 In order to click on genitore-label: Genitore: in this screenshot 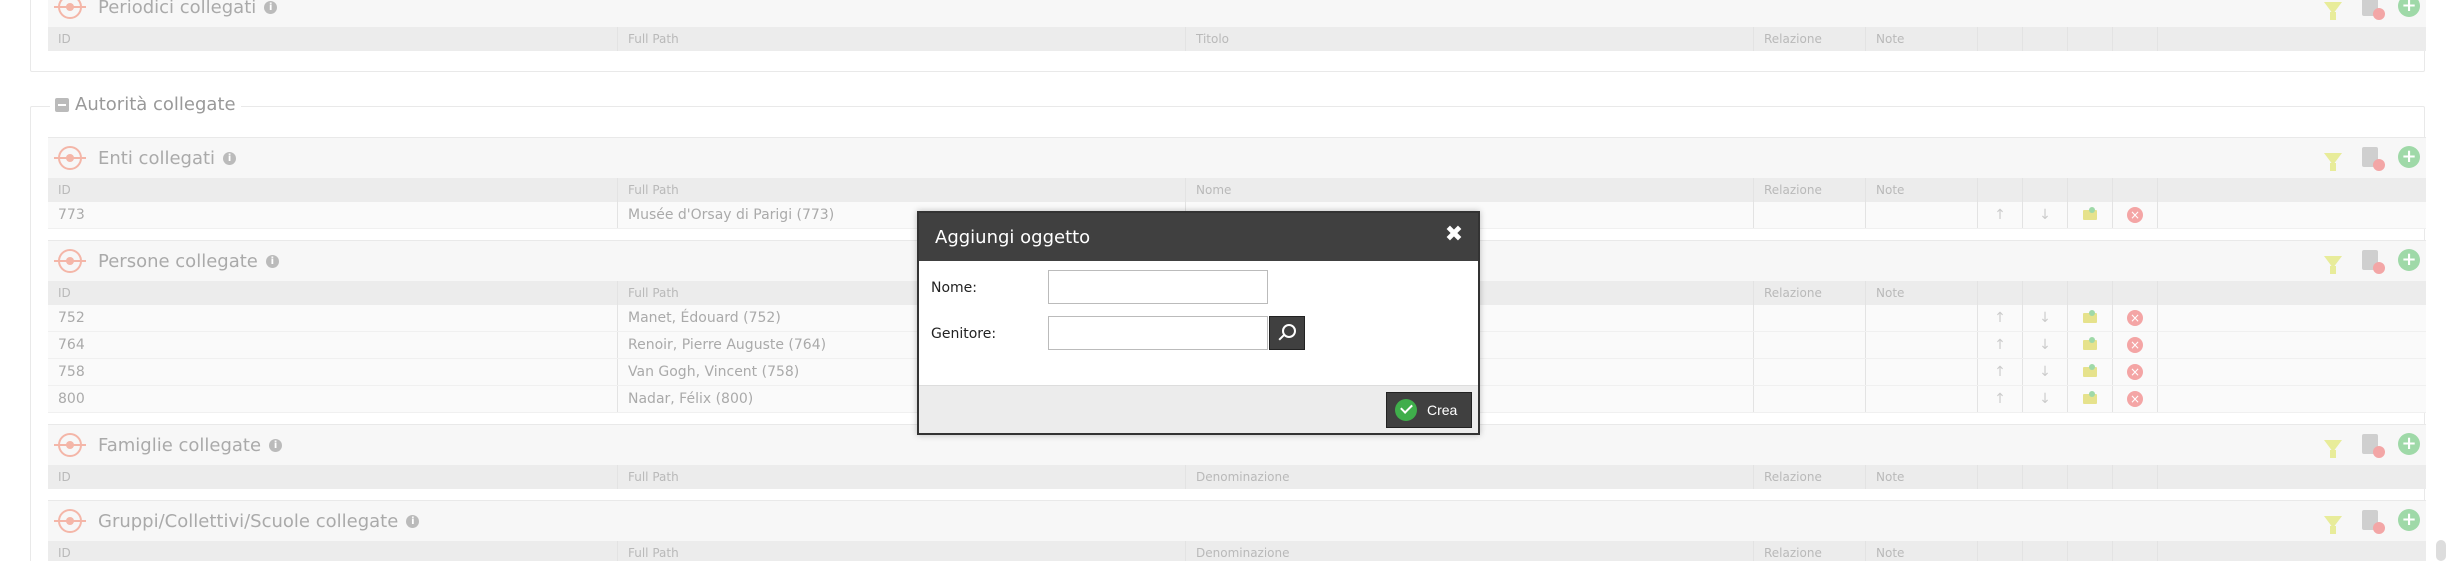, I will do `click(964, 334)`.